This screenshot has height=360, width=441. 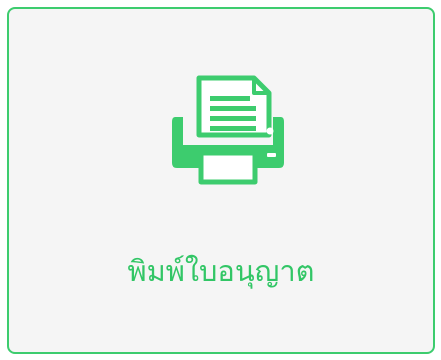 What do you see at coordinates (228, 129) in the screenshot?
I see `printer-icon` at bounding box center [228, 129].